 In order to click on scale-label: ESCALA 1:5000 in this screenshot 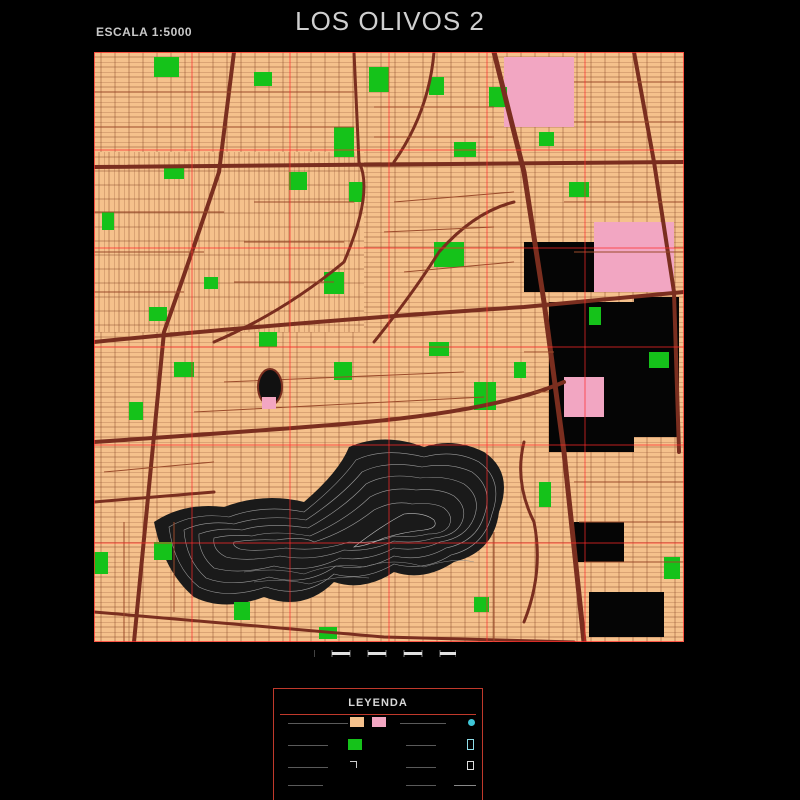, I will do `click(144, 32)`.